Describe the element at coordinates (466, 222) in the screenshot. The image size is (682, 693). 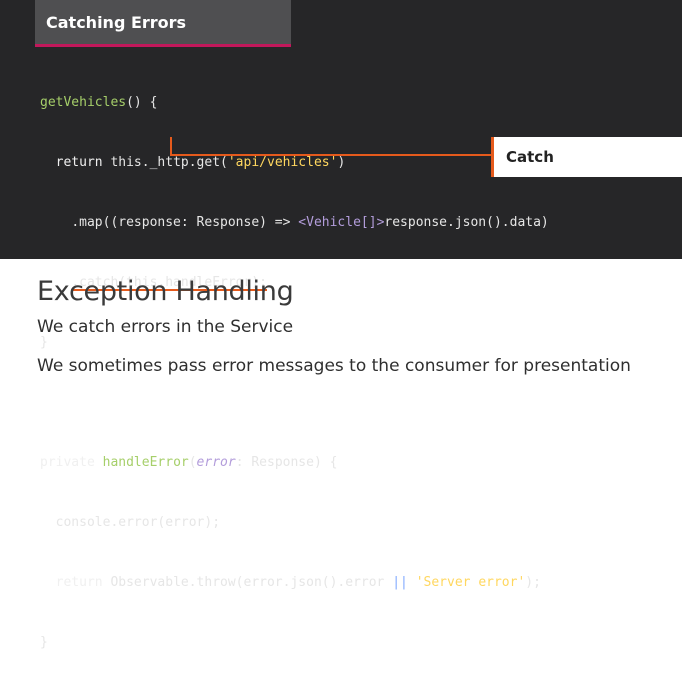
I see `code-token: response.json().data)` at that location.